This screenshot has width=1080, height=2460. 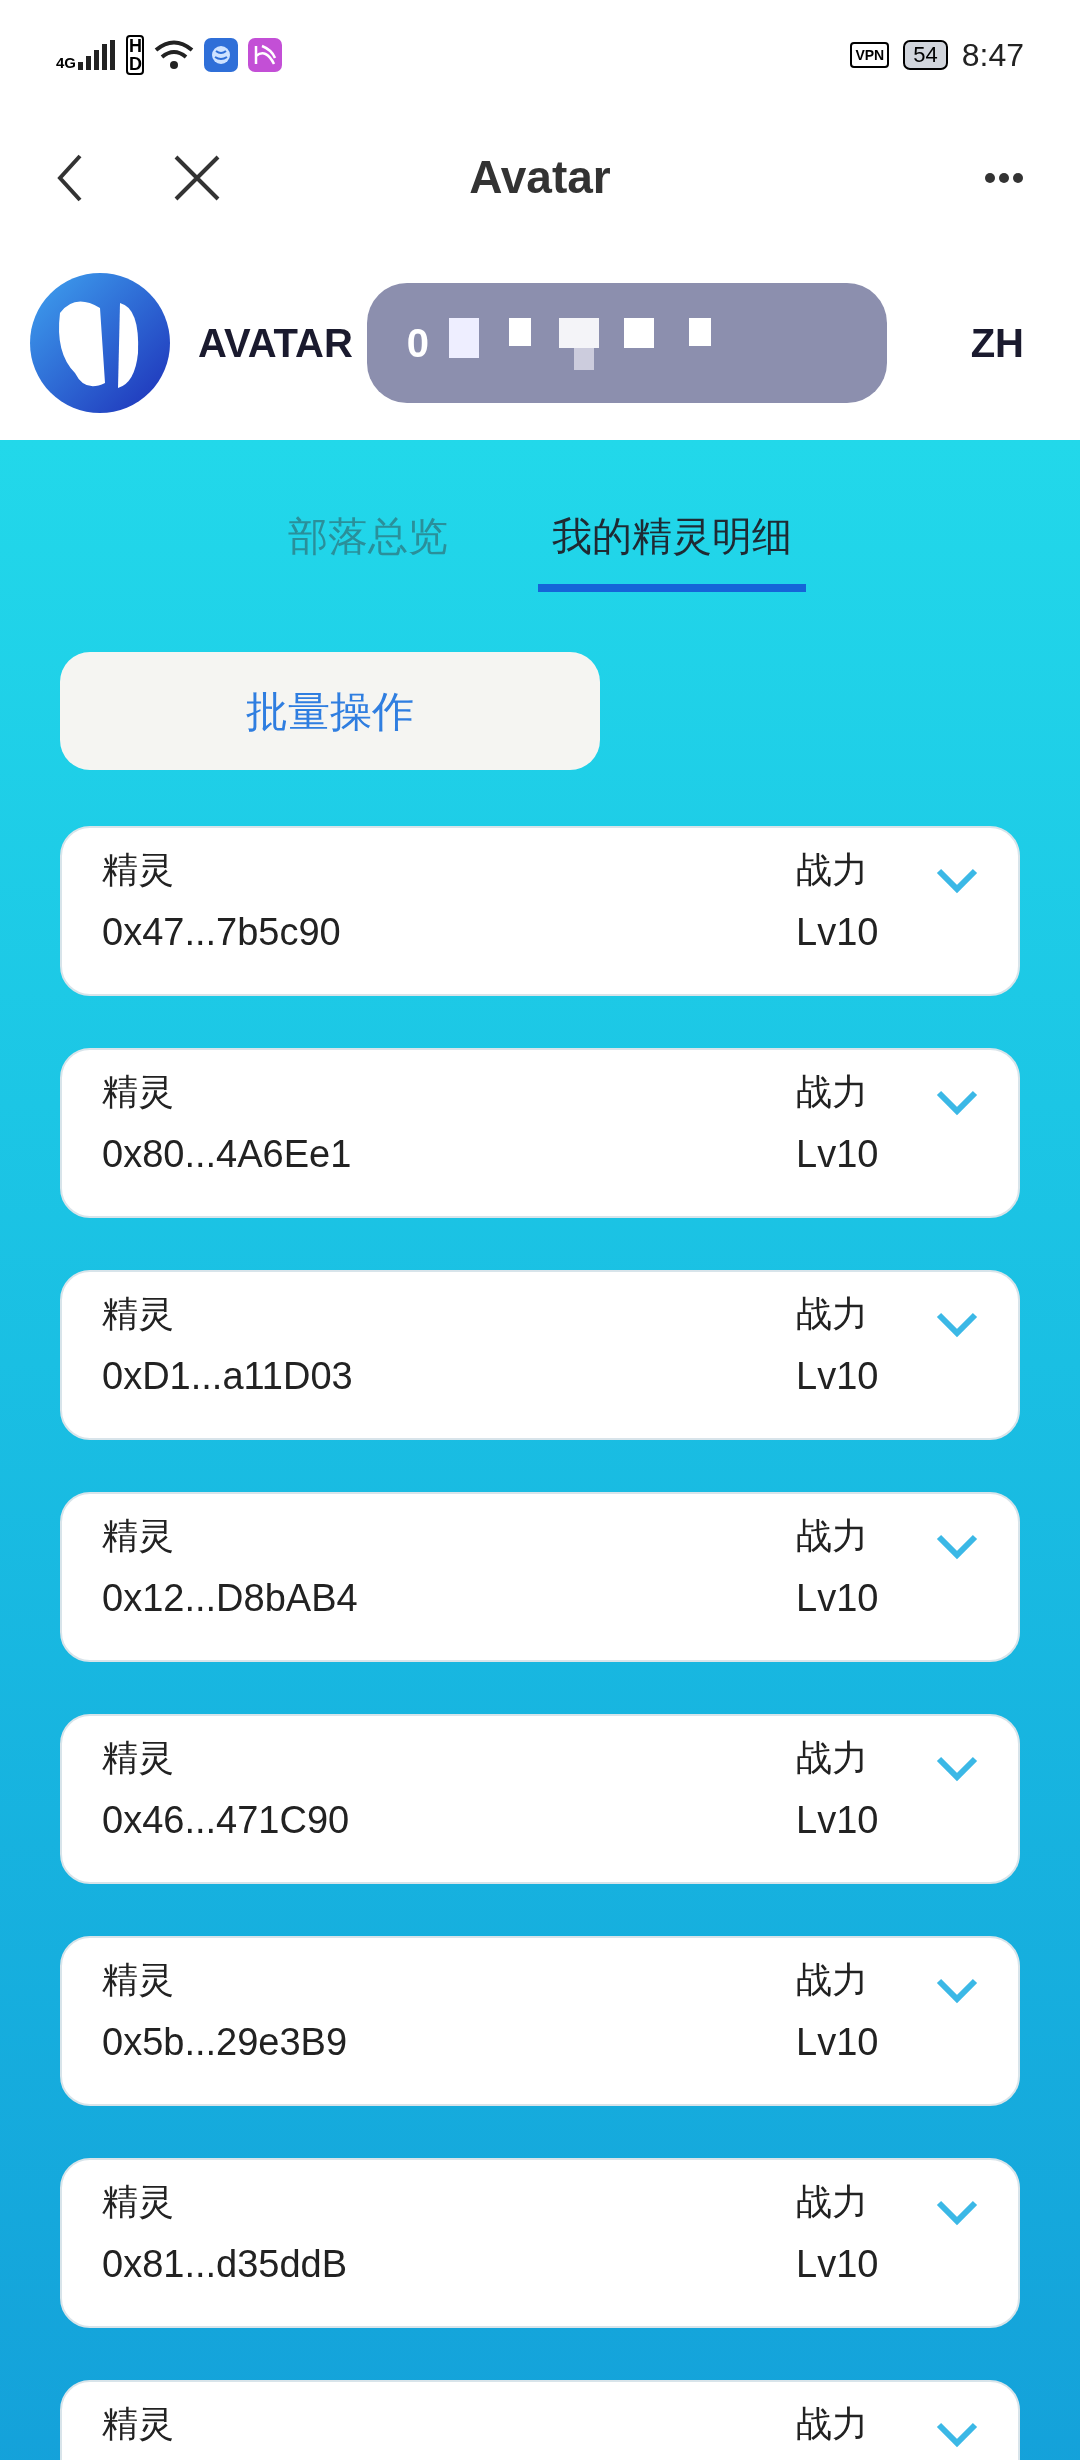 I want to click on more-icon, so click(x=1004, y=177).